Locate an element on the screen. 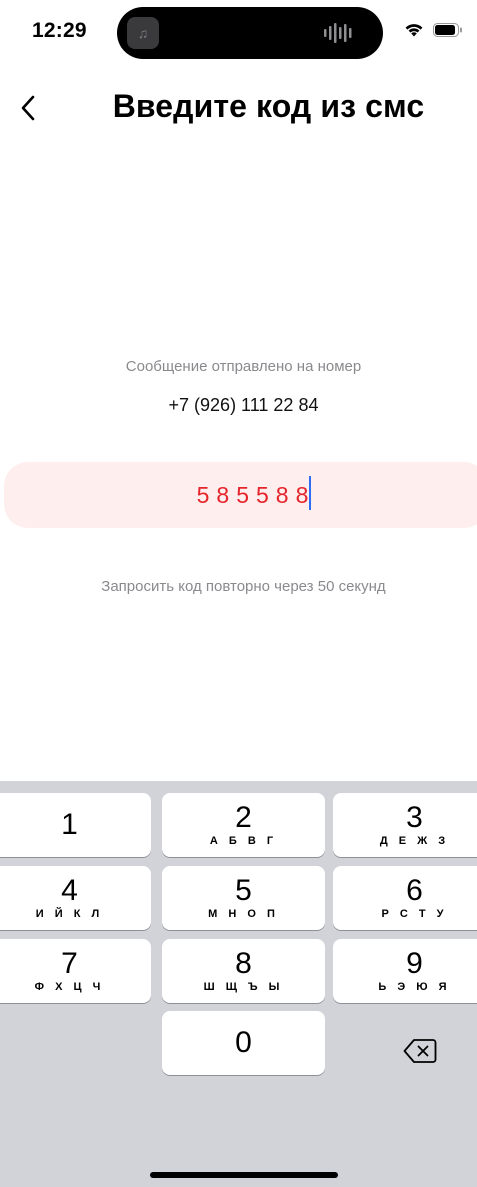 The image size is (477, 1187). key-number: 0 is located at coordinates (243, 1042).